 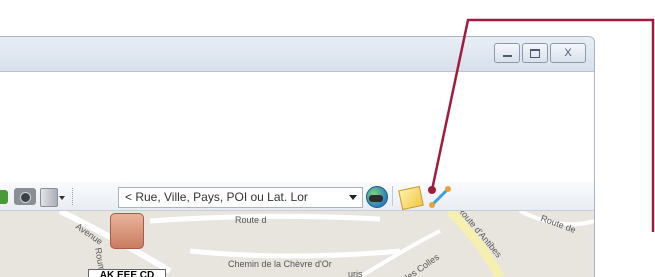 I want to click on route-icon, so click(x=441, y=197).